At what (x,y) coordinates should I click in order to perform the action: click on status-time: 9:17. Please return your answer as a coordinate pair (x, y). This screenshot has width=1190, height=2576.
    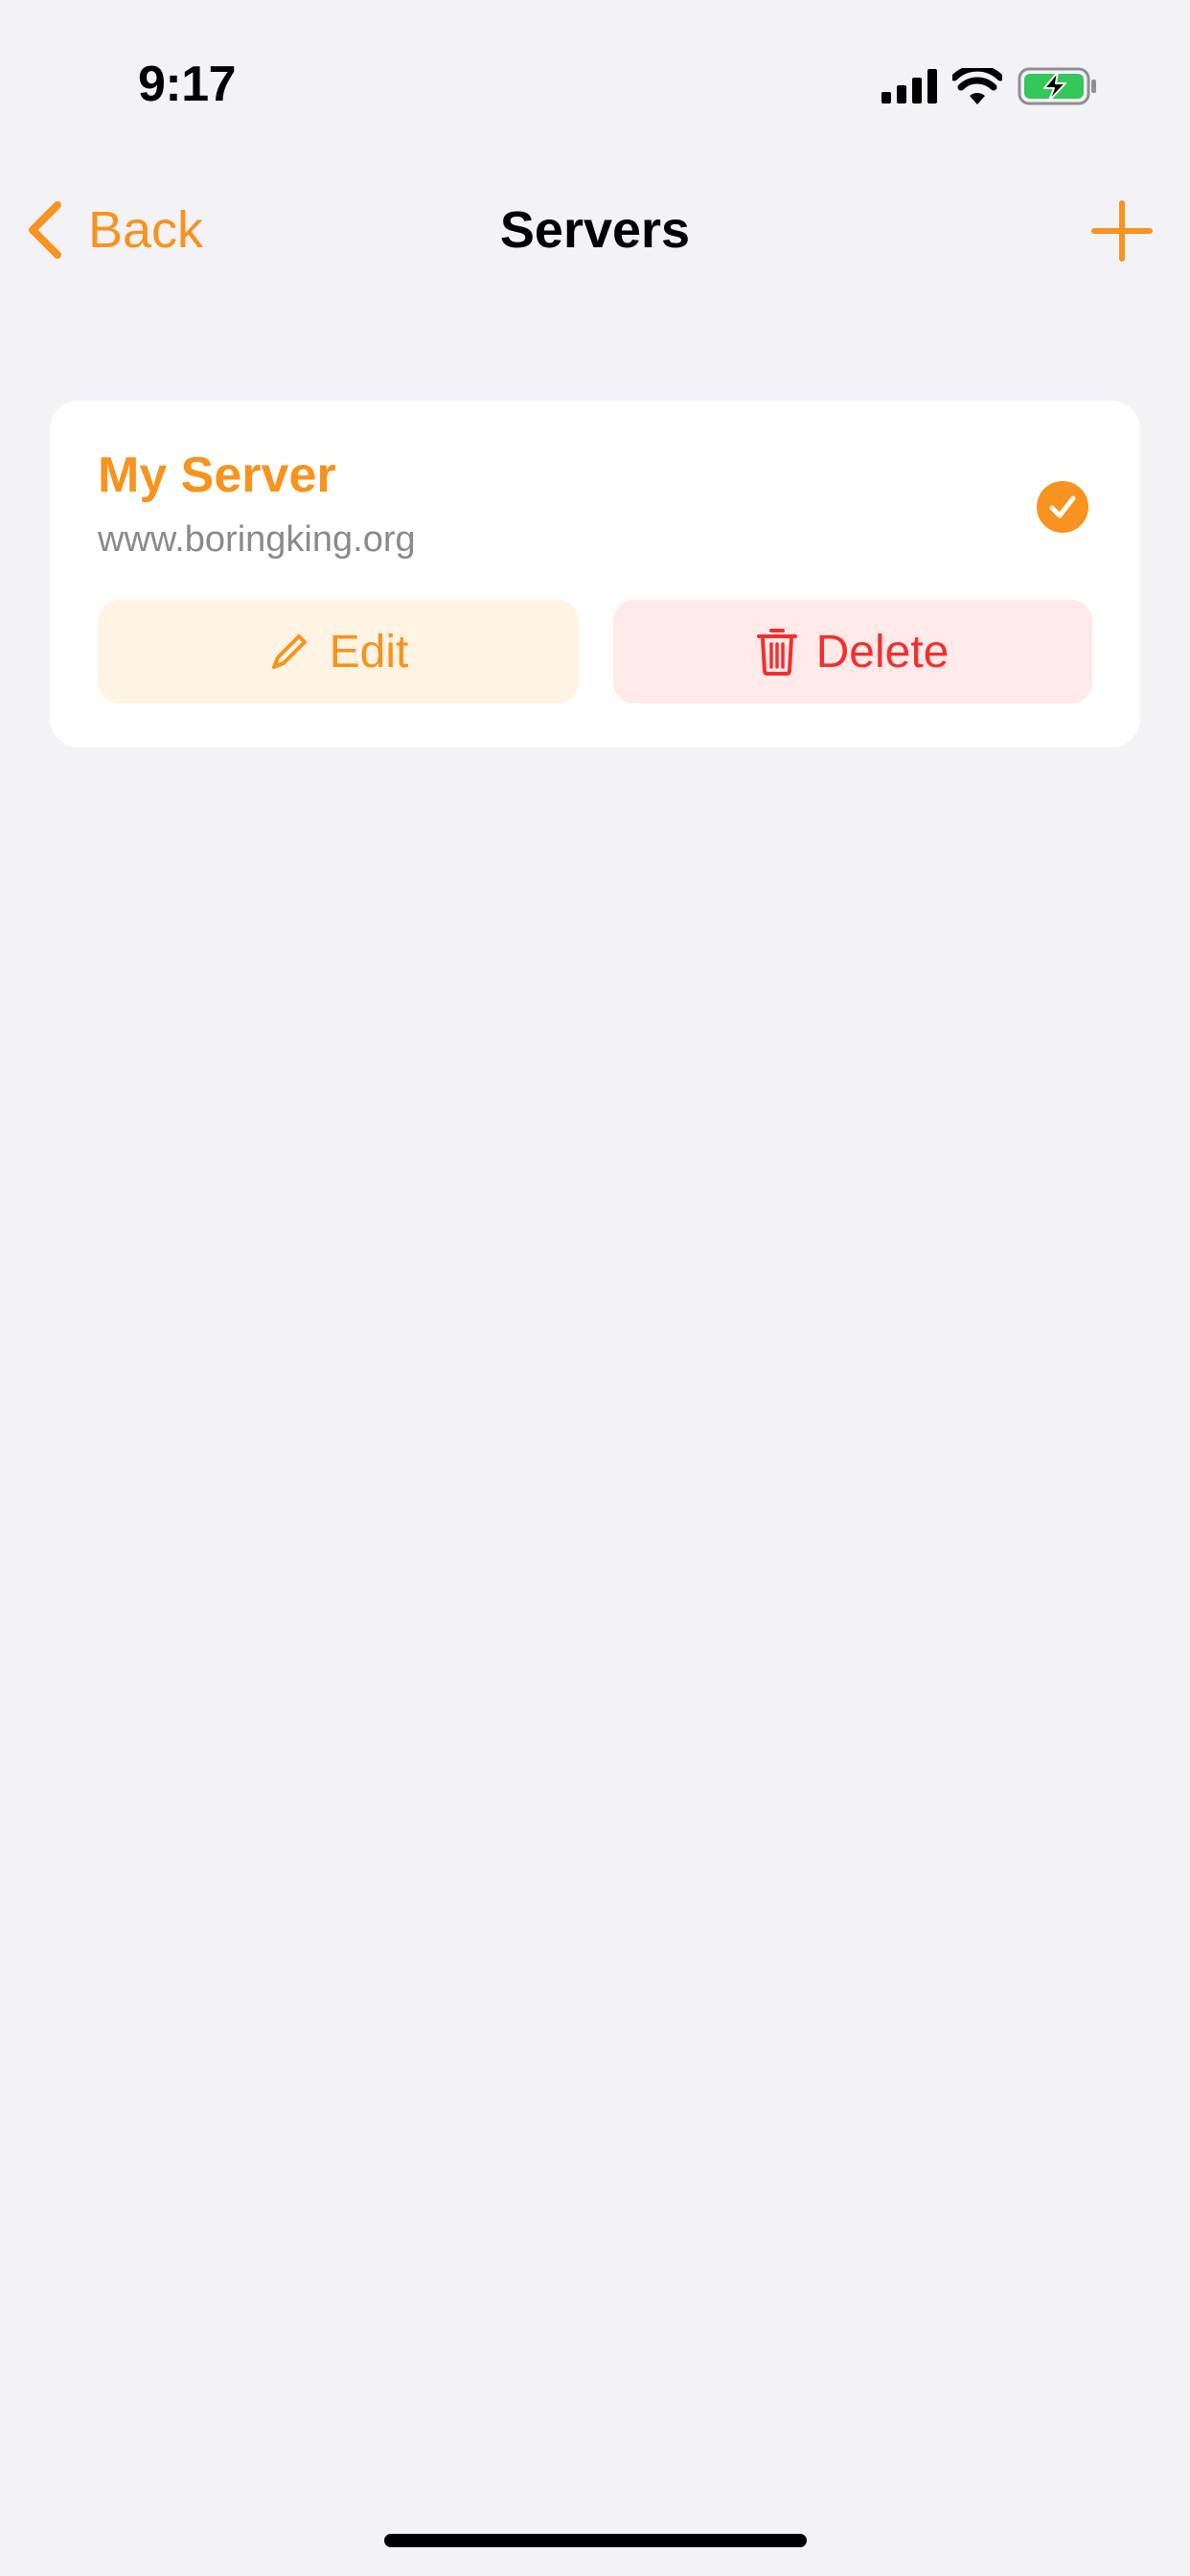
    Looking at the image, I should click on (187, 85).